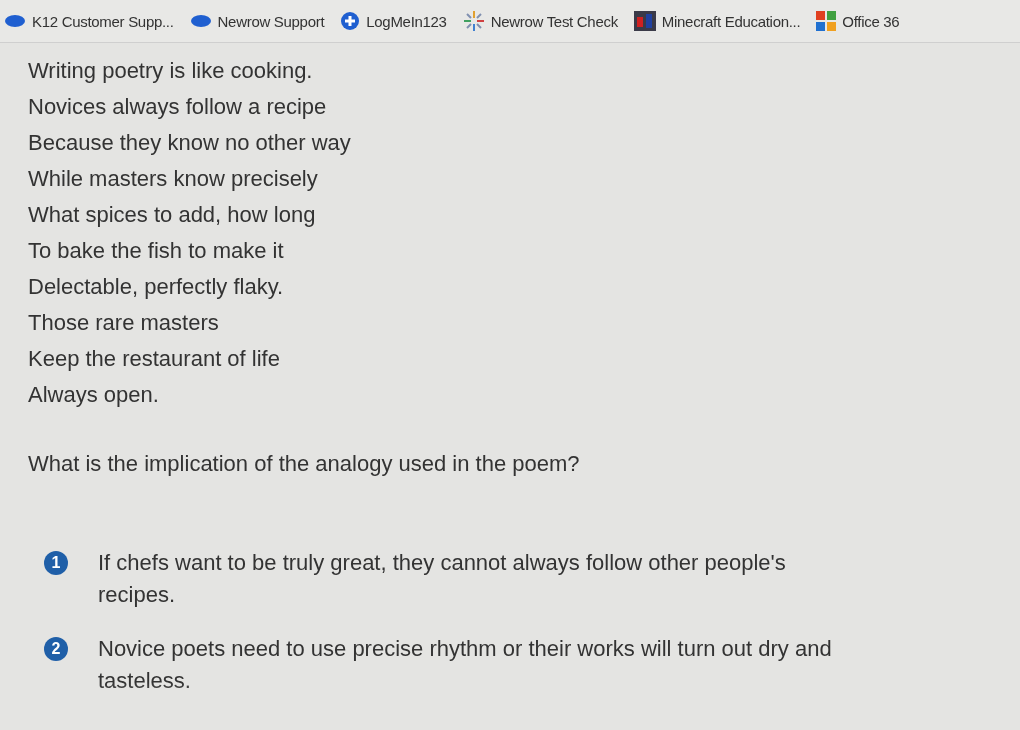  I want to click on option-number: 2, so click(56, 649).